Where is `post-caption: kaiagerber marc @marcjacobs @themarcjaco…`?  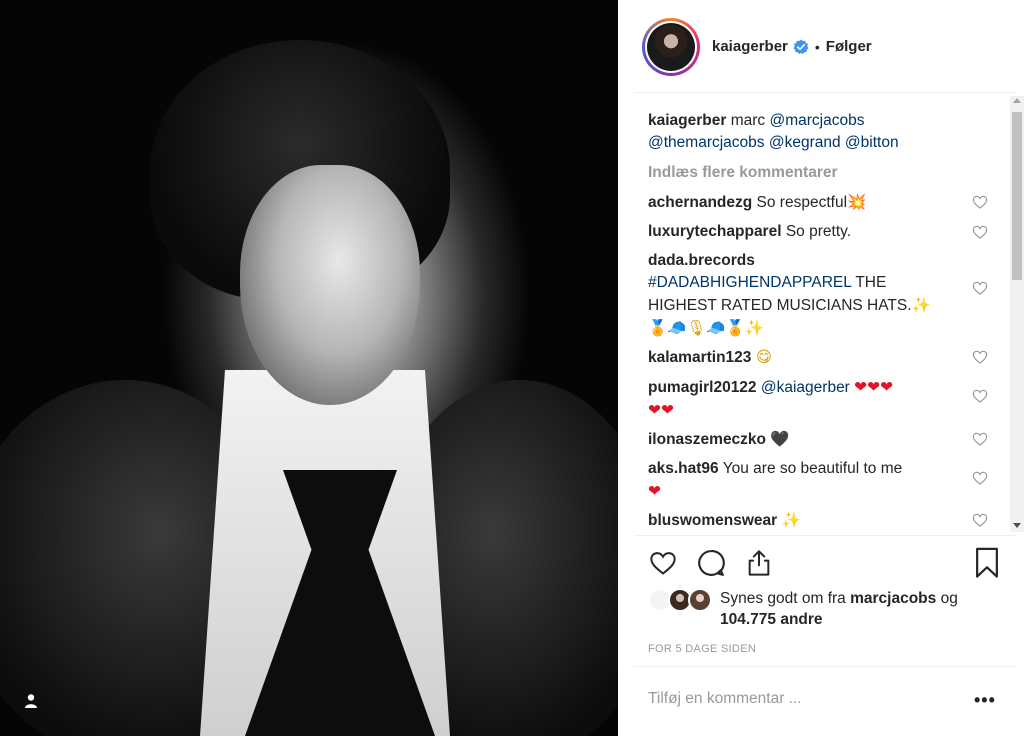 post-caption: kaiagerber marc @marcjacobs @themarcjaco… is located at coordinates (798, 132).